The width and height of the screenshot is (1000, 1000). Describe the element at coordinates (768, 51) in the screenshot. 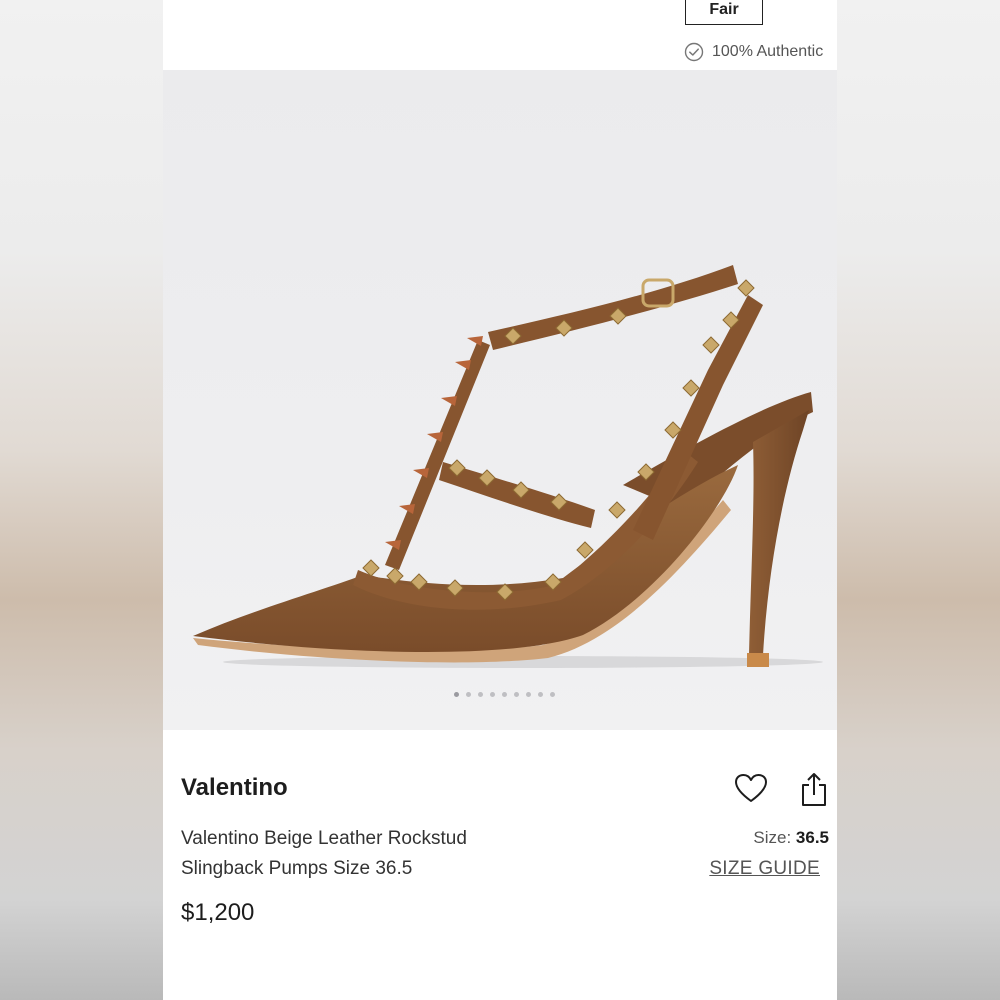

I see `authentic-text: 100% Authentic` at that location.